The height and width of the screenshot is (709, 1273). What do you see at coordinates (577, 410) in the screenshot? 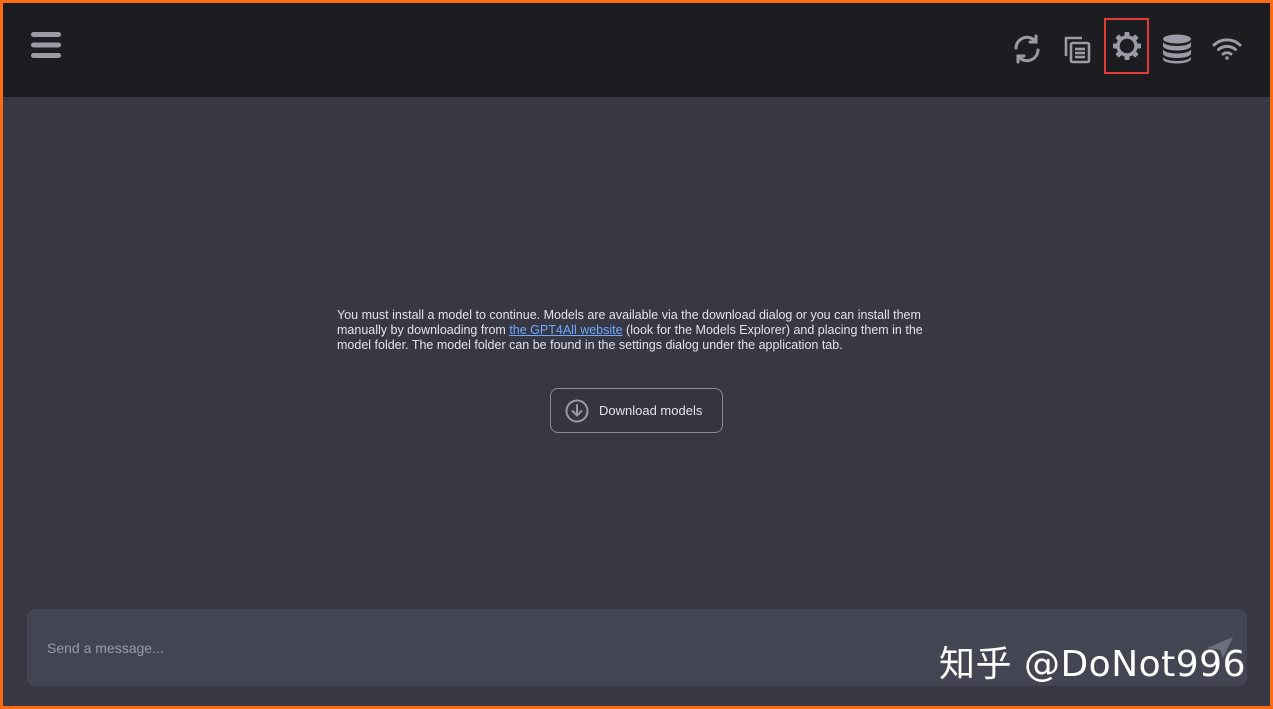
I see `download-circle-icon` at bounding box center [577, 410].